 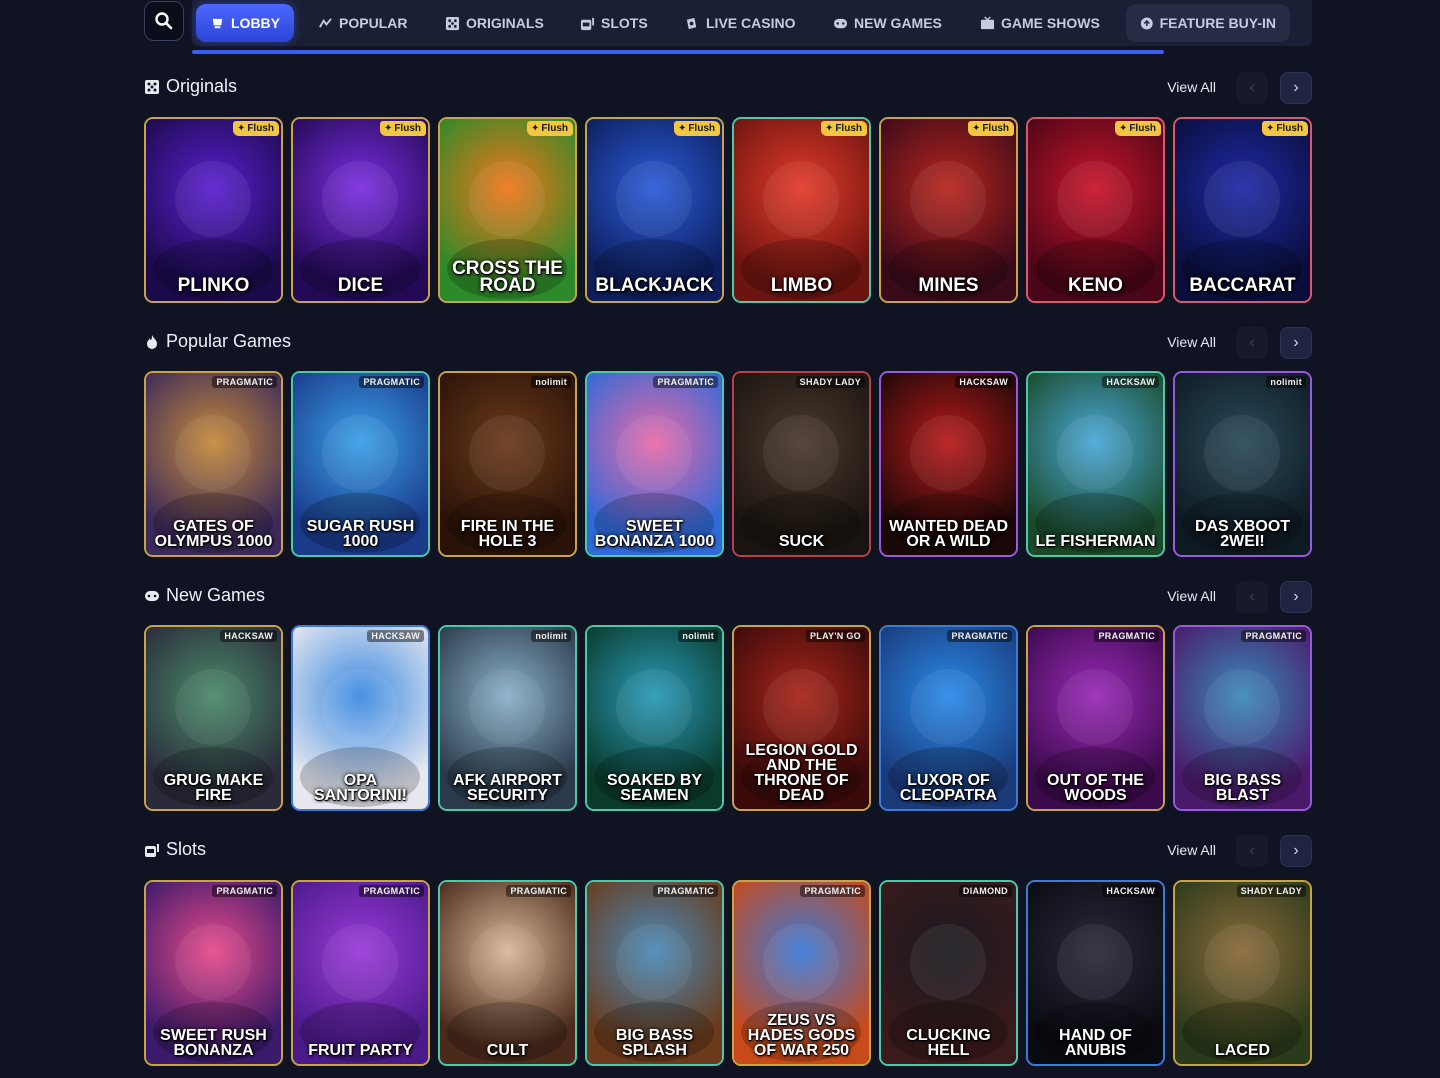 What do you see at coordinates (740, 23) in the screenshot?
I see `tab-live-casino: LIVE CASINO` at bounding box center [740, 23].